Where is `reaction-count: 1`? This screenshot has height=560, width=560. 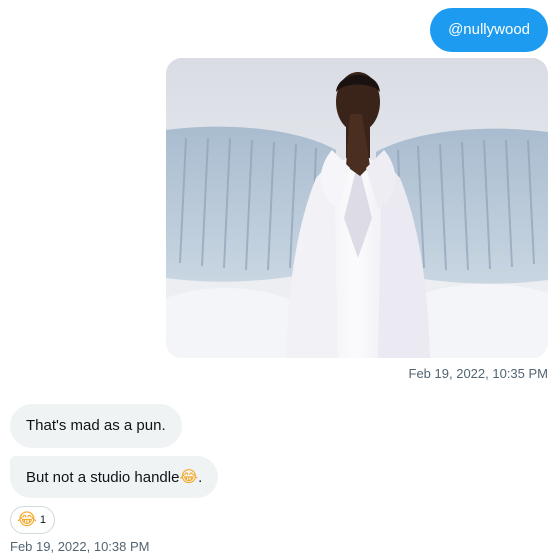
reaction-count: 1 is located at coordinates (42, 520).